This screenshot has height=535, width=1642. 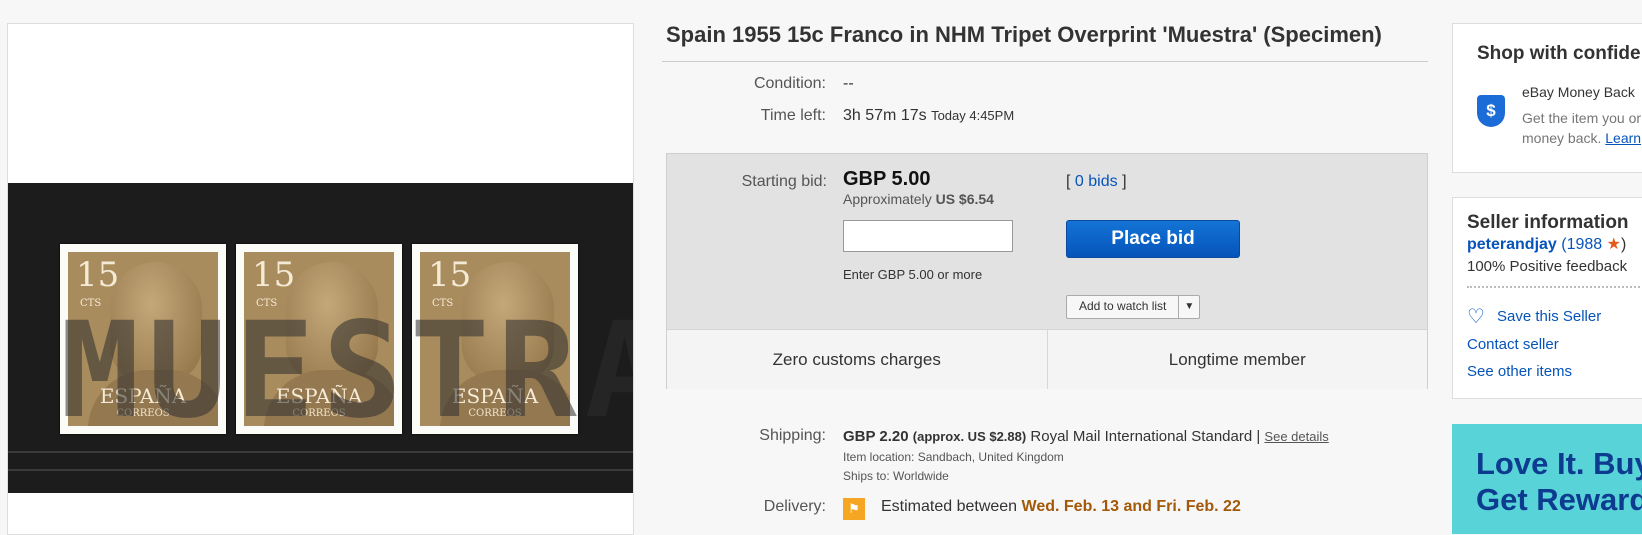 I want to click on bids-link: 0 bids, so click(x=1096, y=181).